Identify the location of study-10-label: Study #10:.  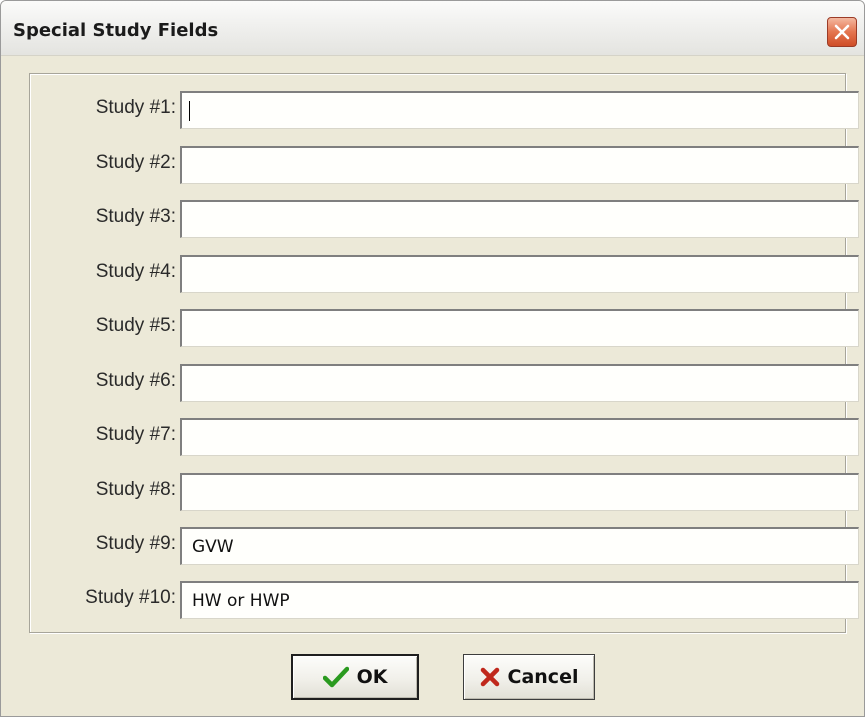
(130, 597).